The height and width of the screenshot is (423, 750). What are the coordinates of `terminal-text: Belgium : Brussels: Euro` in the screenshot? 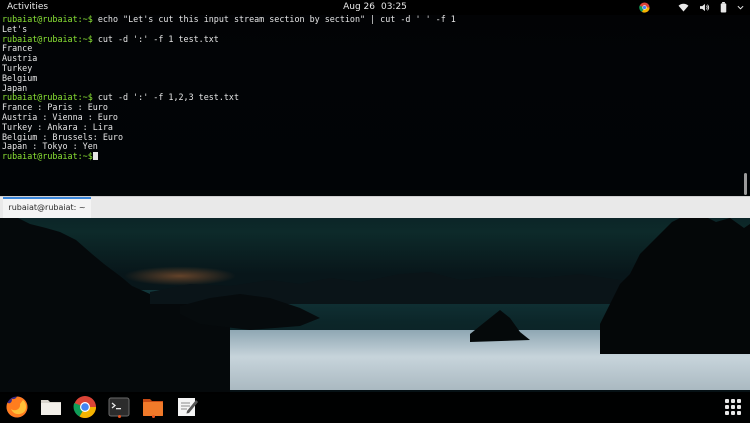 It's located at (63, 136).